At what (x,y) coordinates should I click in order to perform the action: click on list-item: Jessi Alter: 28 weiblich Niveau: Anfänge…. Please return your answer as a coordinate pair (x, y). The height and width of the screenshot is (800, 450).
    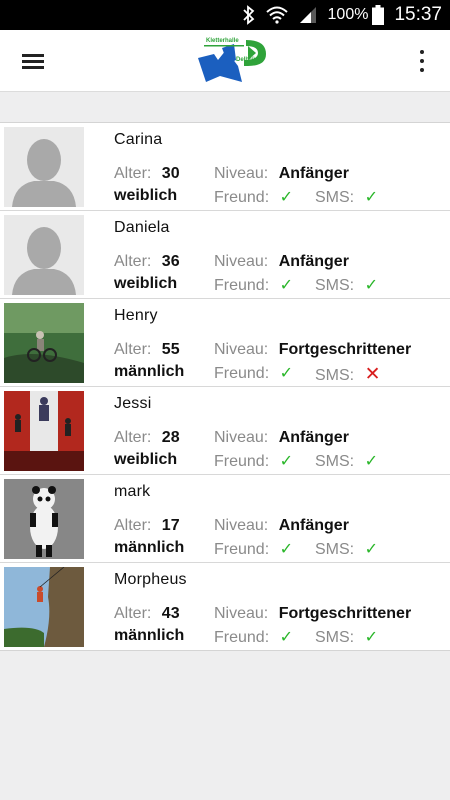
    Looking at the image, I should click on (225, 431).